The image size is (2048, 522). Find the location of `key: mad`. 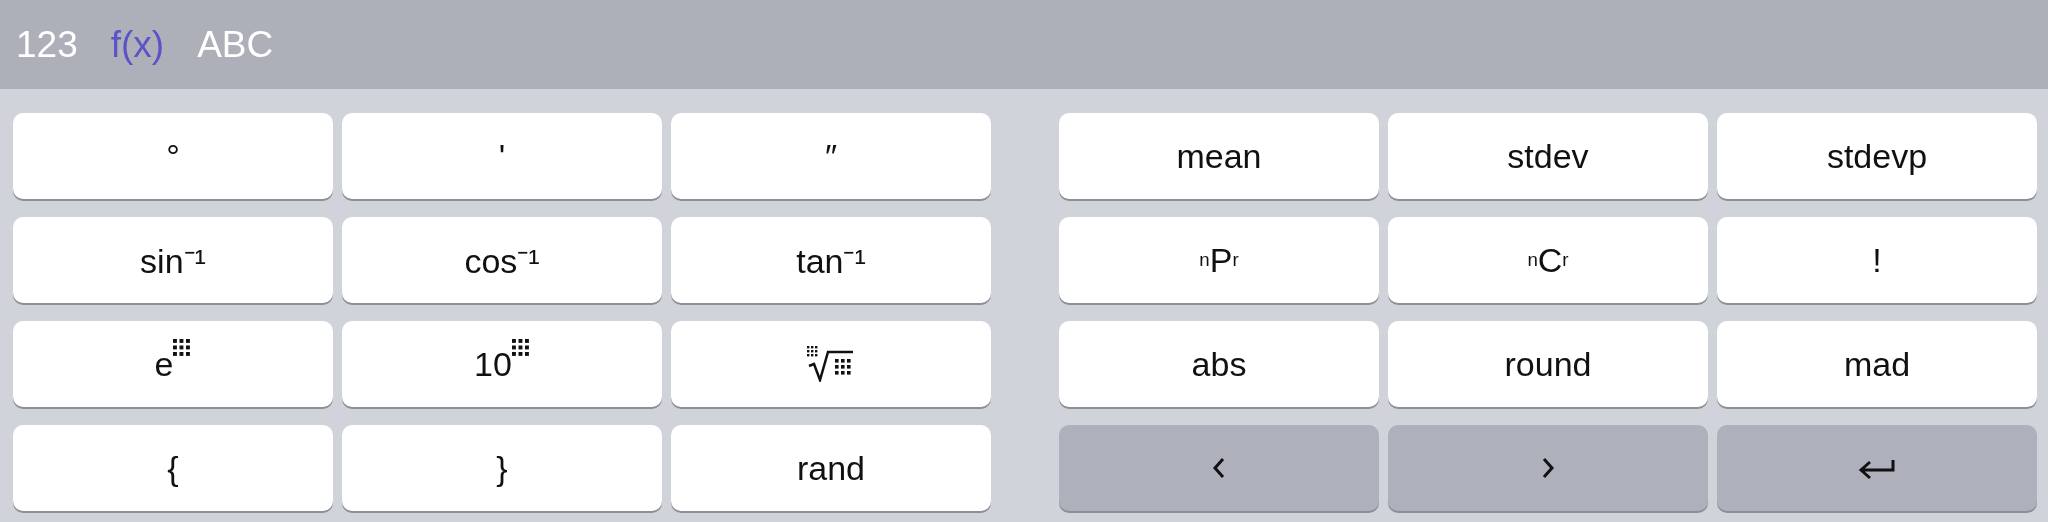

key: mad is located at coordinates (1877, 364).